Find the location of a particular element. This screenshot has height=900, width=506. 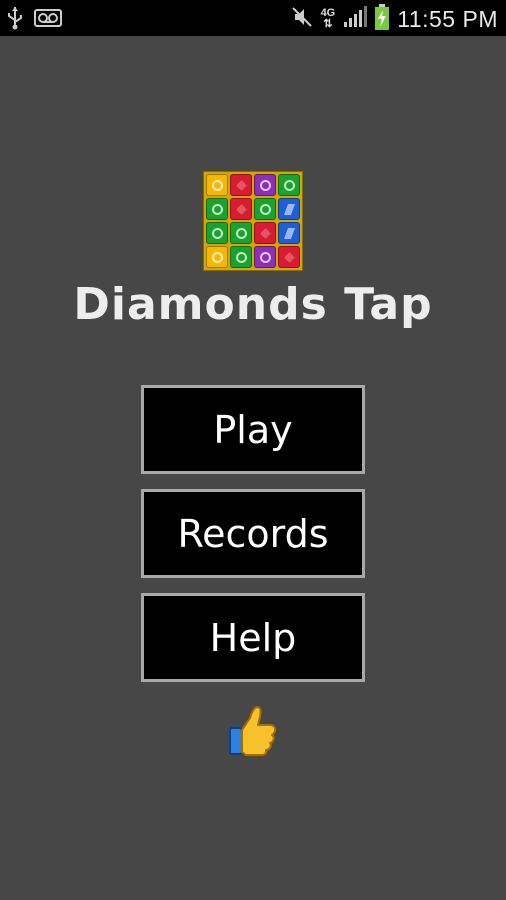

battery-charging-icon is located at coordinates (382, 19).